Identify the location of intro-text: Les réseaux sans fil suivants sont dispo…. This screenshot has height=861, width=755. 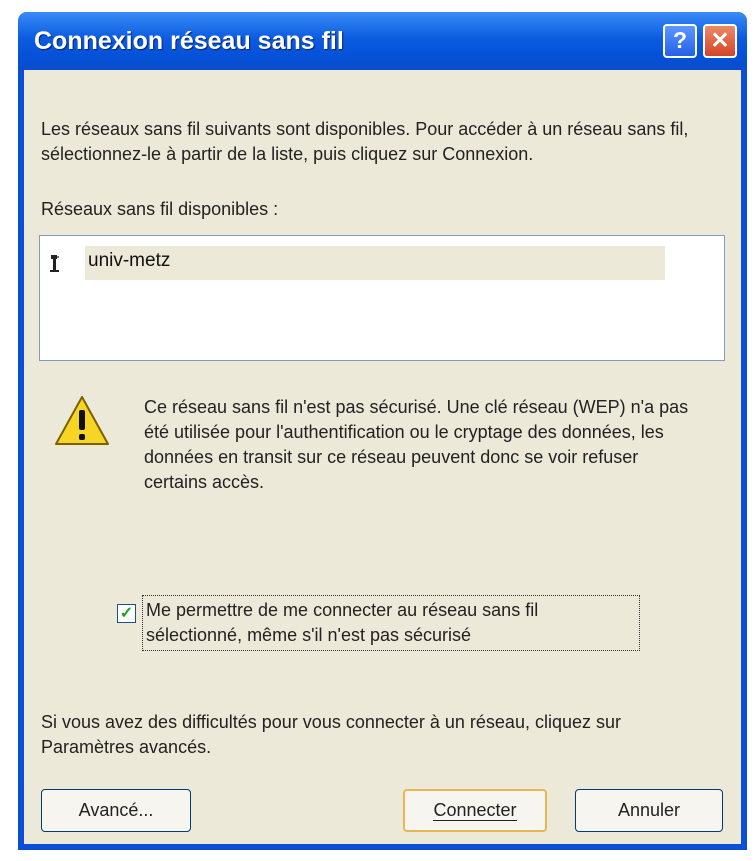
(365, 141).